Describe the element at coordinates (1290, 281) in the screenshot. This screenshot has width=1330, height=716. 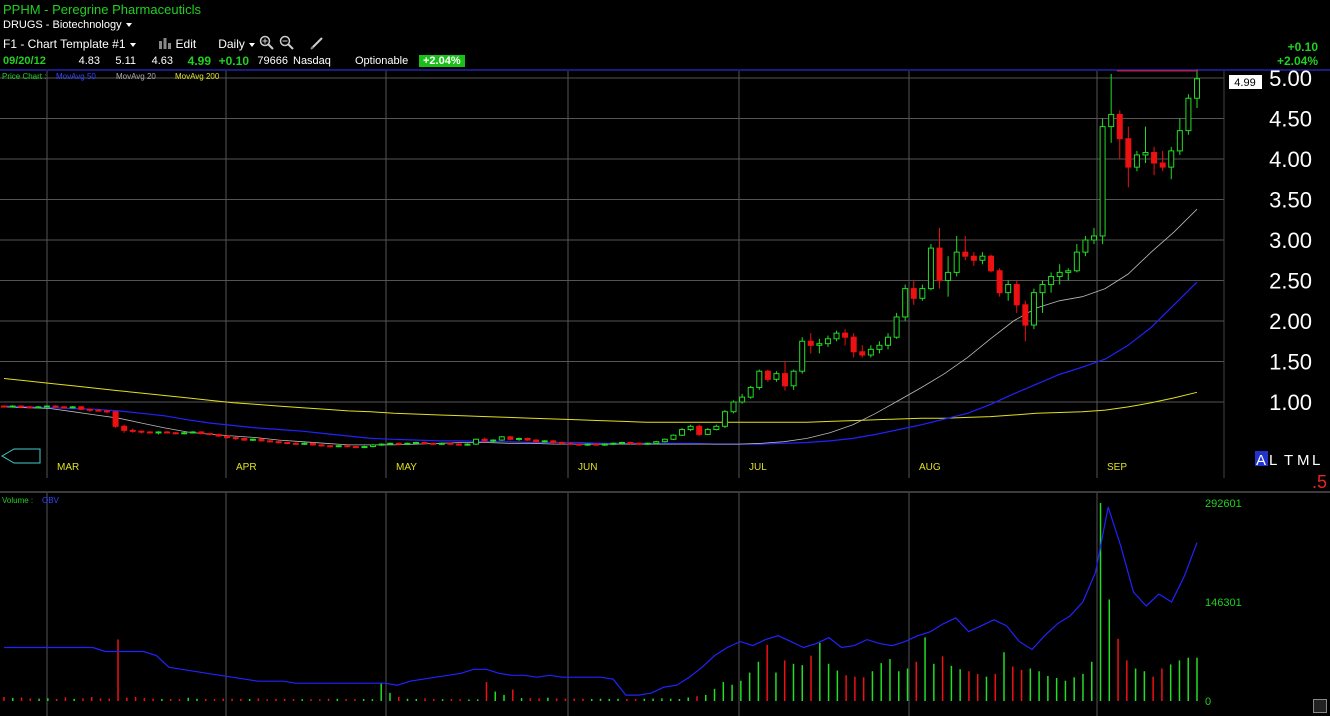
I see `price-tick-label: 2.50` at that location.